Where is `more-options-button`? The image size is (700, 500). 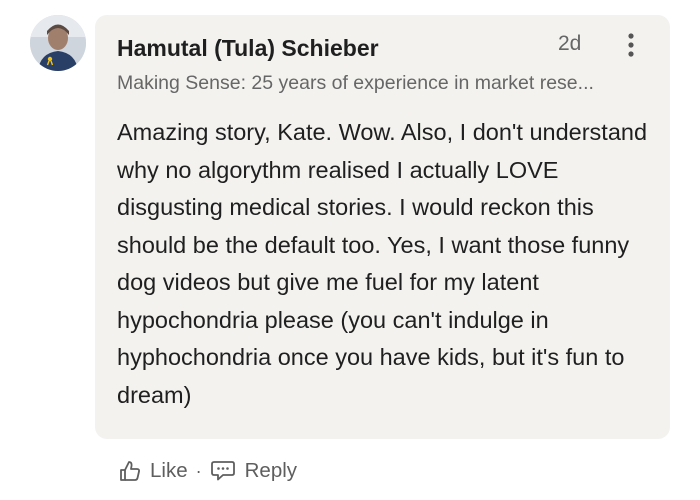
more-options-button is located at coordinates (631, 45).